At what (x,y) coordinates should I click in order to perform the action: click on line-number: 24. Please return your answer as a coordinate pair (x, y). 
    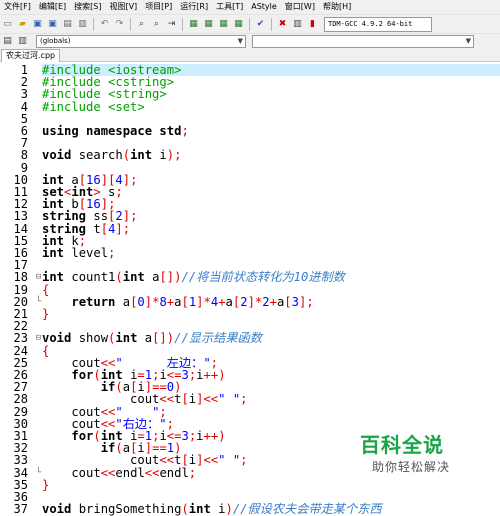
    Looking at the image, I should click on (20, 350).